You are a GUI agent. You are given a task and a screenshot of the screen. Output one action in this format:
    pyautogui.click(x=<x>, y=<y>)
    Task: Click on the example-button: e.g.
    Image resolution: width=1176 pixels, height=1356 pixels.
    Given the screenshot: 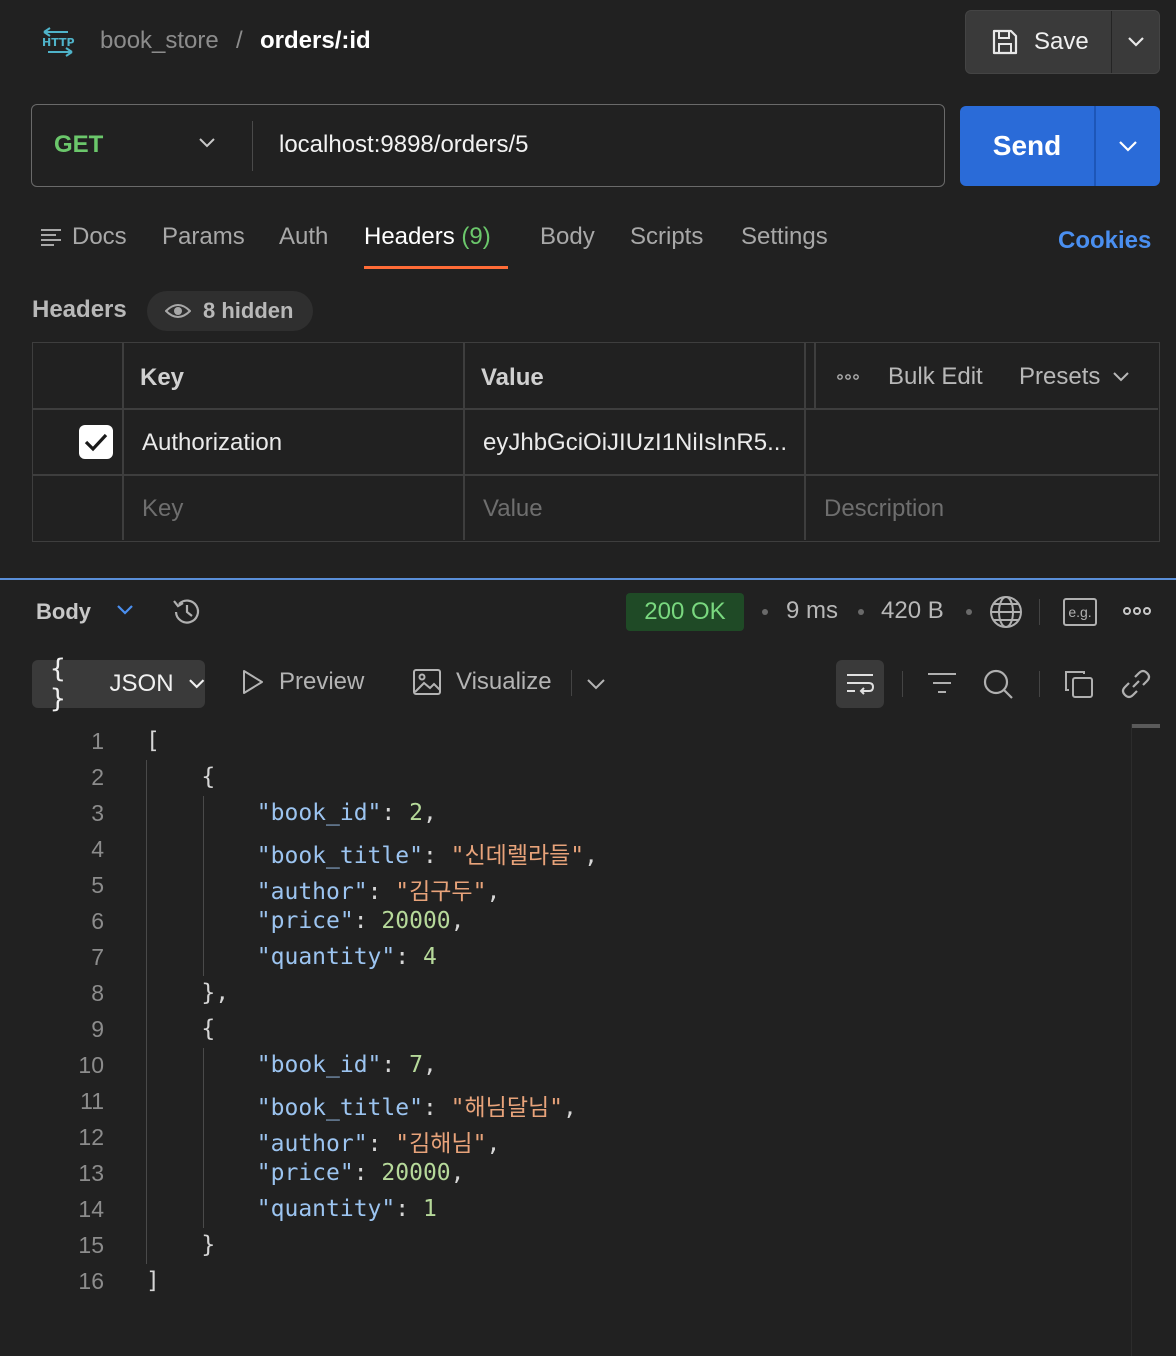 What is the action you would take?
    pyautogui.click(x=1080, y=612)
    